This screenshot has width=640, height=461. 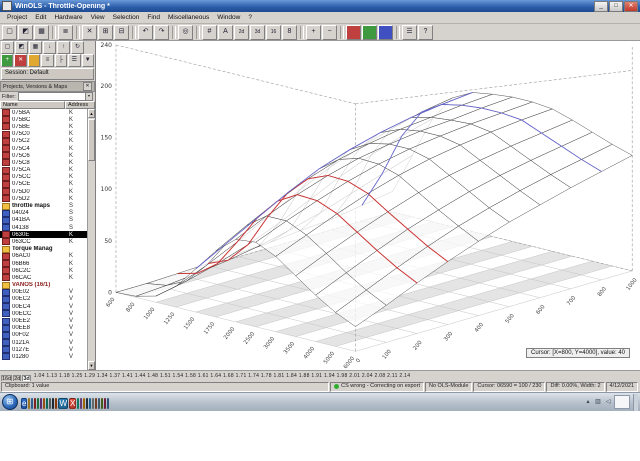 What do you see at coordinates (7, 60) in the screenshot?
I see `side-add-map-icon: +` at bounding box center [7, 60].